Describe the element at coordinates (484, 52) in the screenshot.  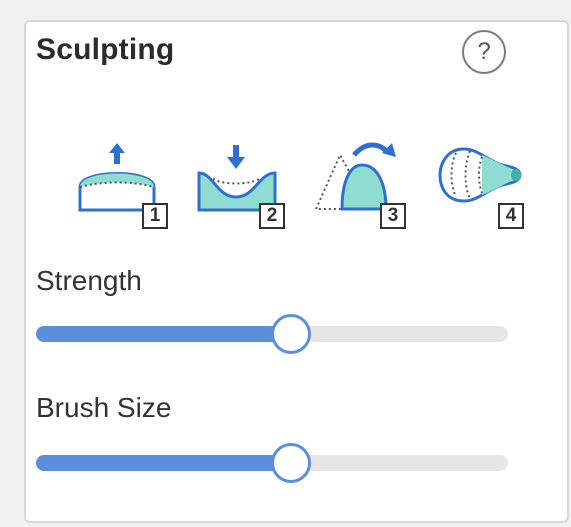
I see `help-button: ?` at that location.